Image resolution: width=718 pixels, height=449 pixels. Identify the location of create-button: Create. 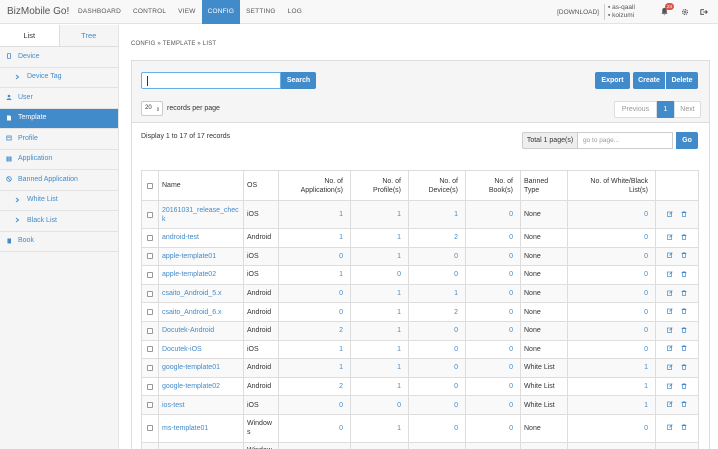
(649, 80).